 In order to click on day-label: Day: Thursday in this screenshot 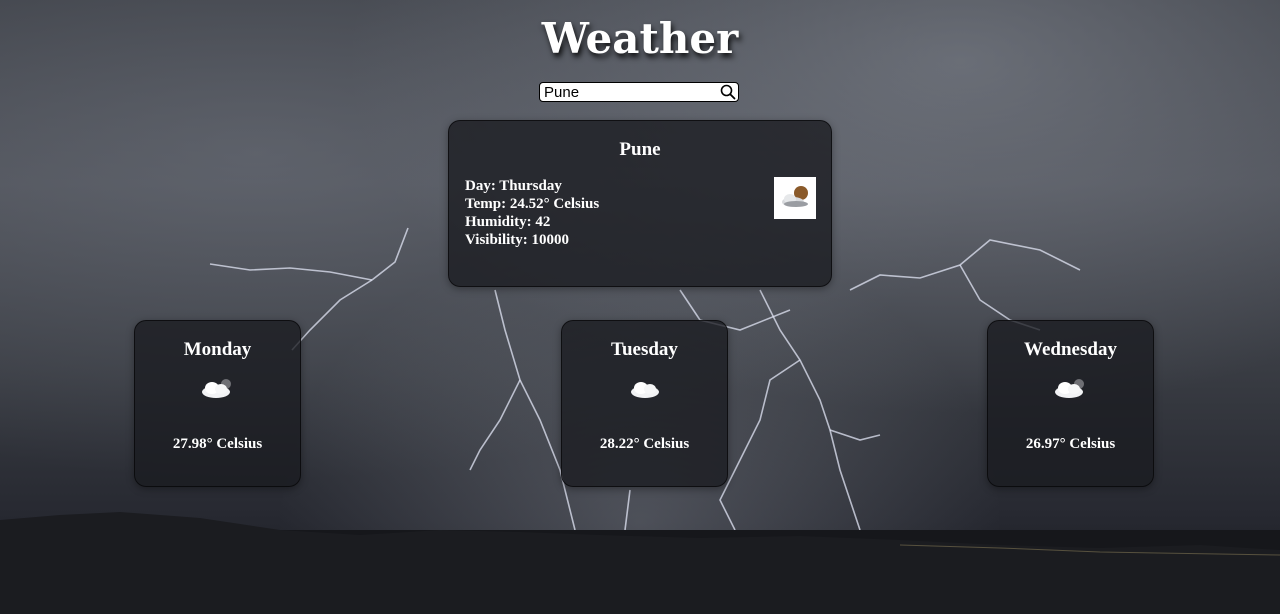, I will do `click(513, 186)`.